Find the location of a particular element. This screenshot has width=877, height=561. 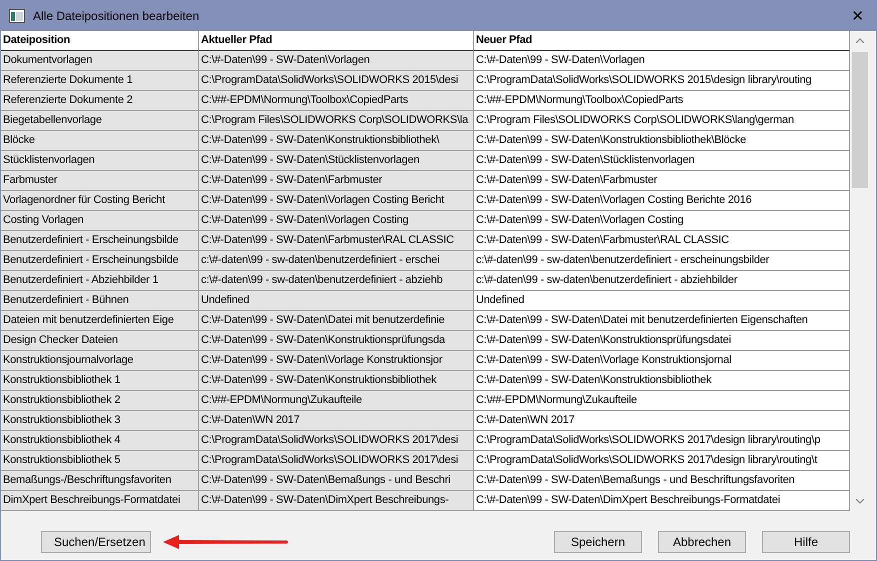

table-cell: Biegetabellenvorlage is located at coordinates (100, 121).